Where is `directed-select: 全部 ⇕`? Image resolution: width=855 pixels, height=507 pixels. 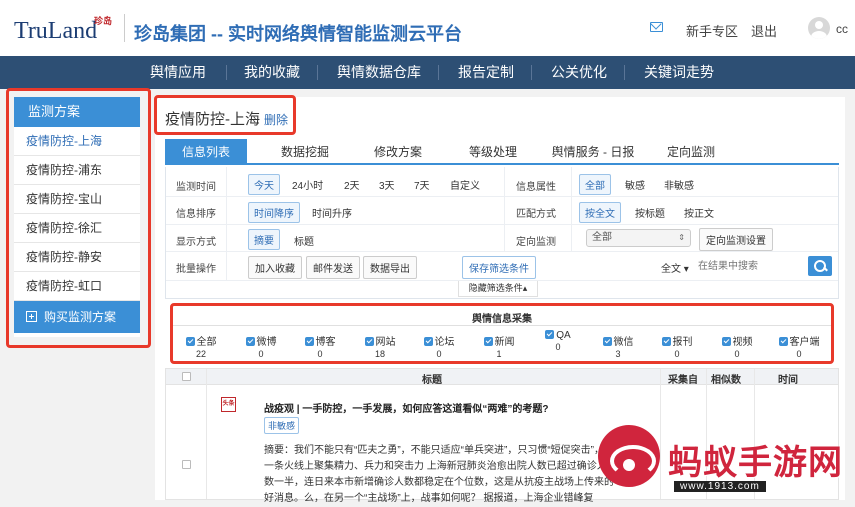 directed-select: 全部 ⇕ is located at coordinates (638, 238).